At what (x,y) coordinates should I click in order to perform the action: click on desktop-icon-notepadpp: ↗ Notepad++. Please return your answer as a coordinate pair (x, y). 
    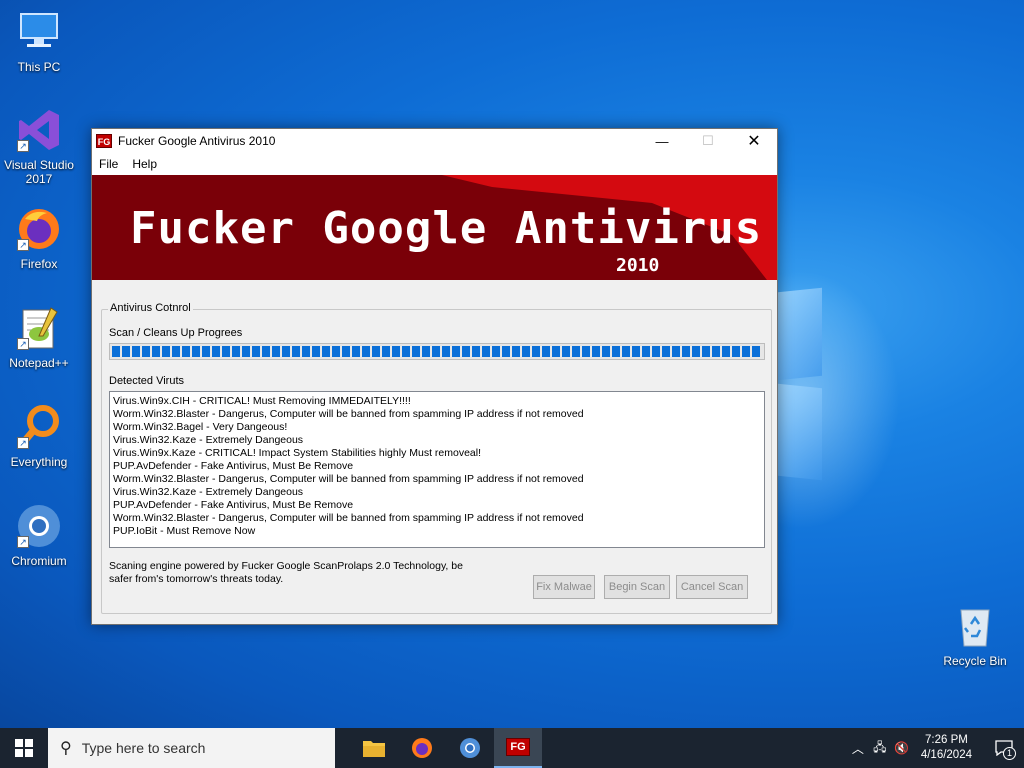
    Looking at the image, I should click on (39, 337).